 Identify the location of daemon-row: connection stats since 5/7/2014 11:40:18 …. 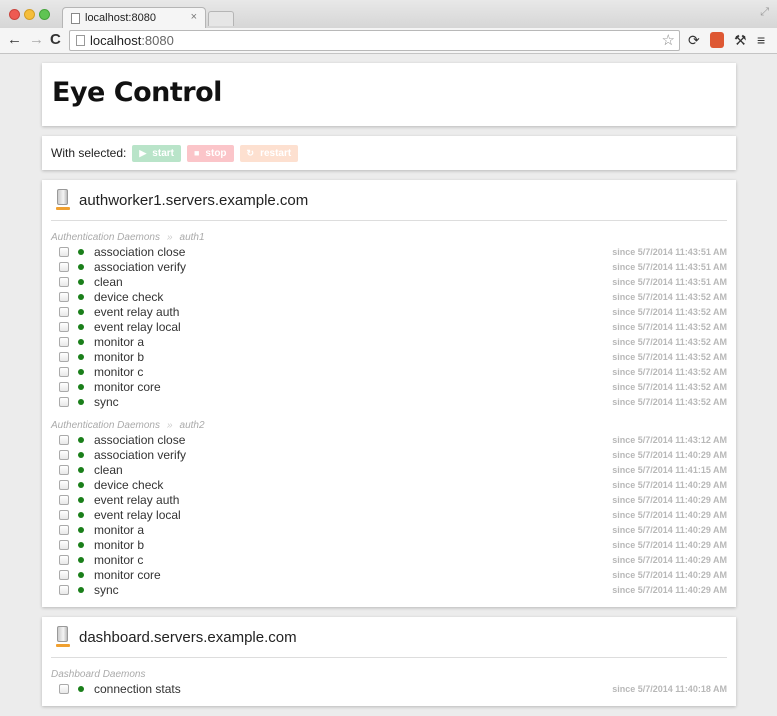
(389, 688).